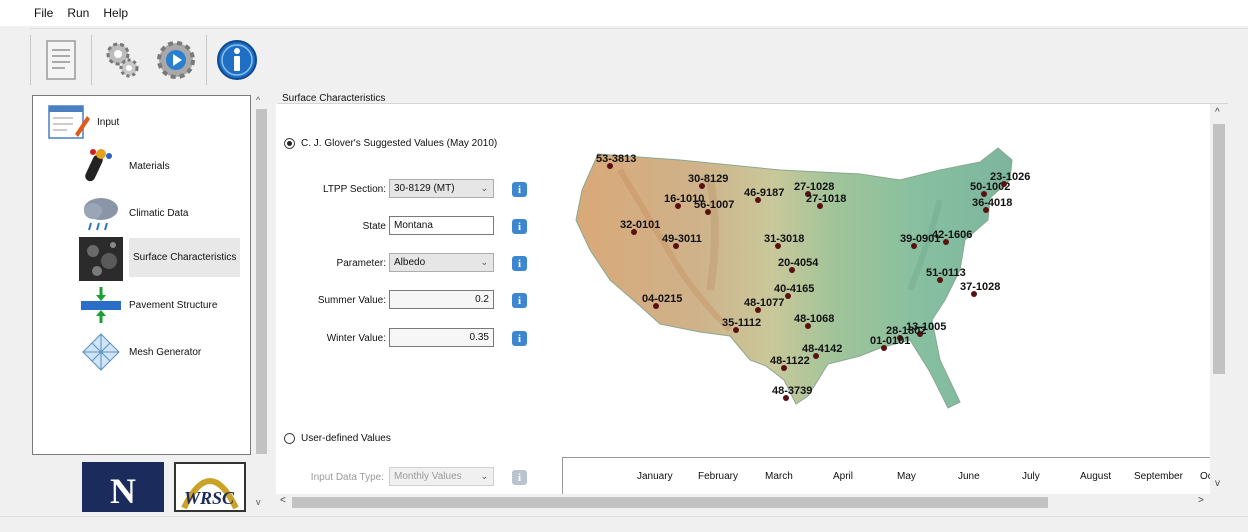 This screenshot has width=1248, height=532. I want to click on document-button, so click(61, 60).